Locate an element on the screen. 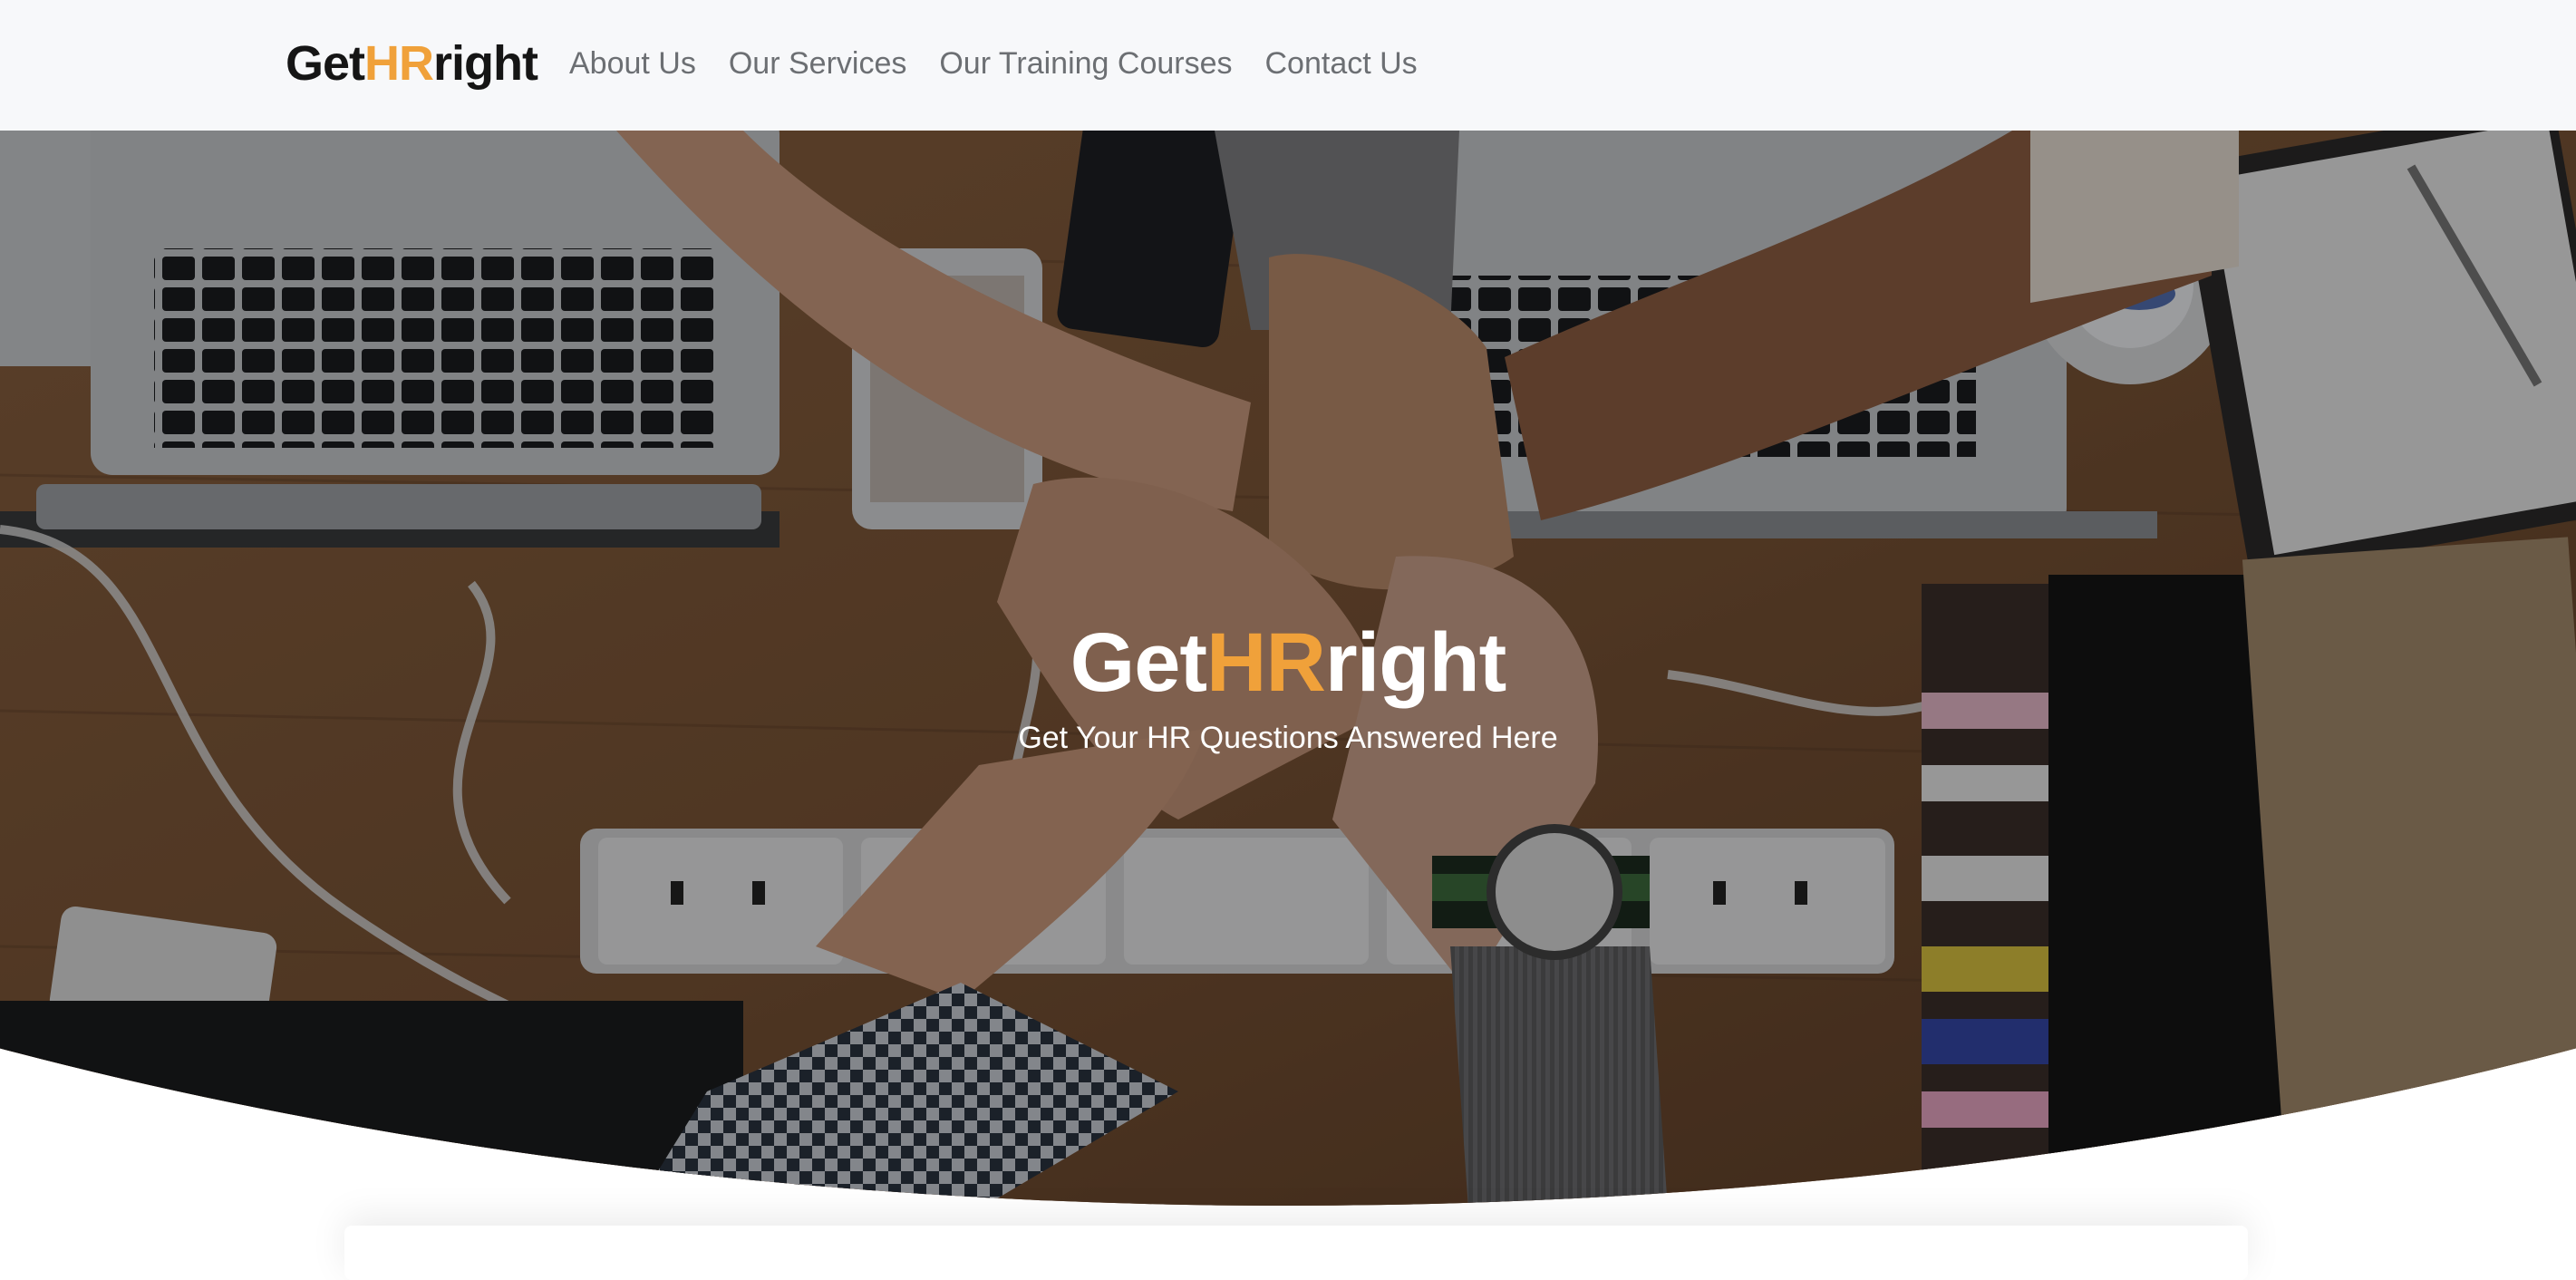  hero-title: GetHRright is located at coordinates (1288, 663).